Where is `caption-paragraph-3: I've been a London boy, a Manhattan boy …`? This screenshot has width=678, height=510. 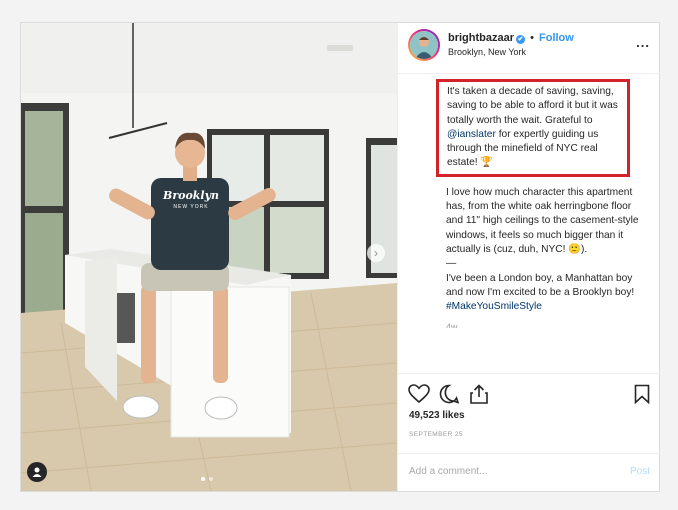 caption-paragraph-3: I've been a London boy, a Manhattan boy … is located at coordinates (540, 285).